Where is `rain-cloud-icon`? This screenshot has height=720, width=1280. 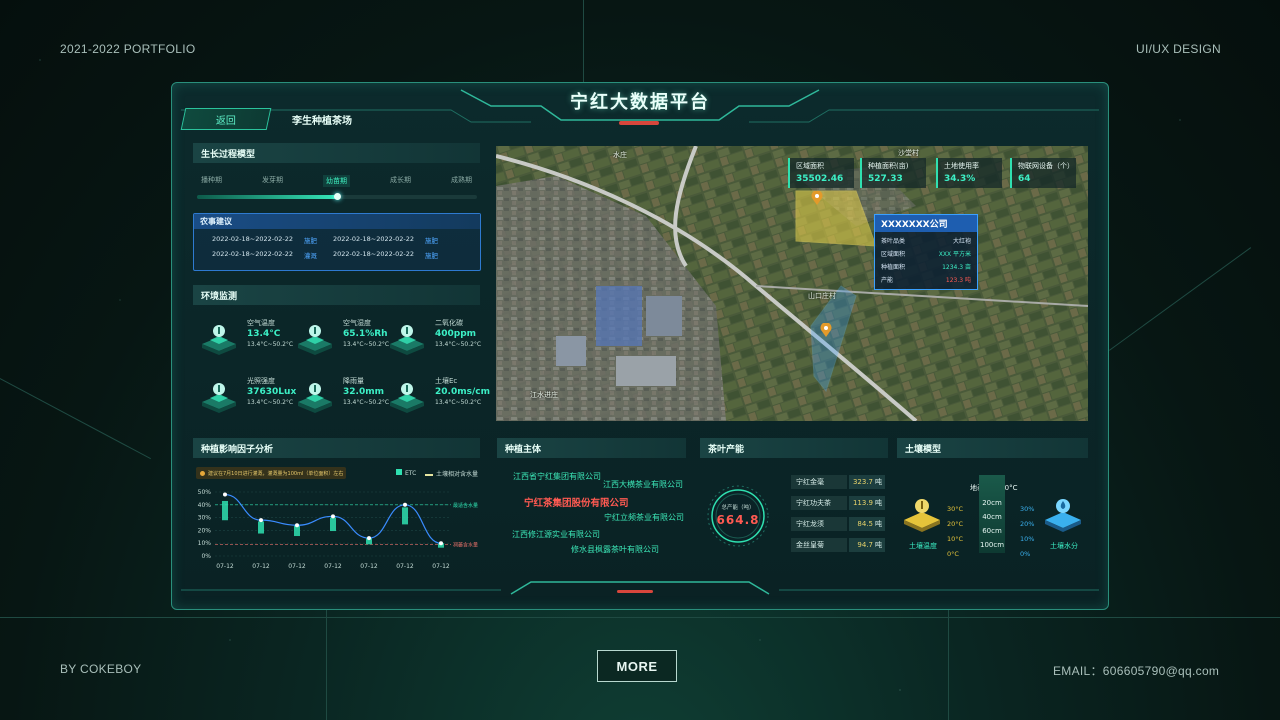 rain-cloud-icon is located at coordinates (315, 398).